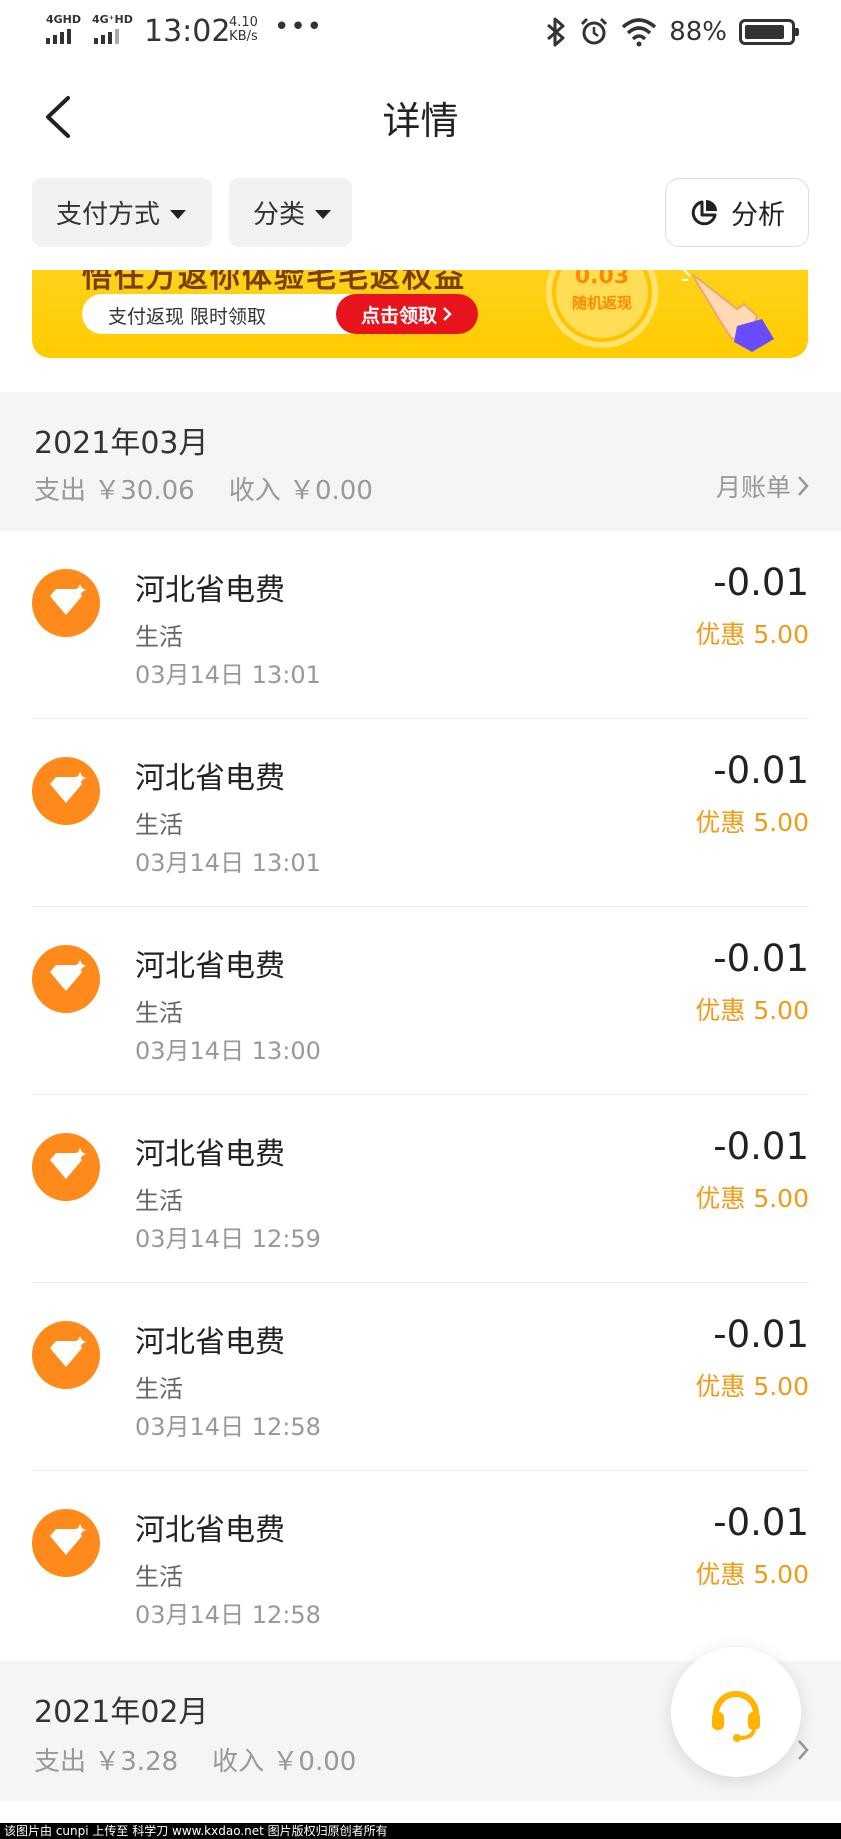 The height and width of the screenshot is (1839, 841). Describe the element at coordinates (556, 32) in the screenshot. I see `bluetooth-icon` at that location.